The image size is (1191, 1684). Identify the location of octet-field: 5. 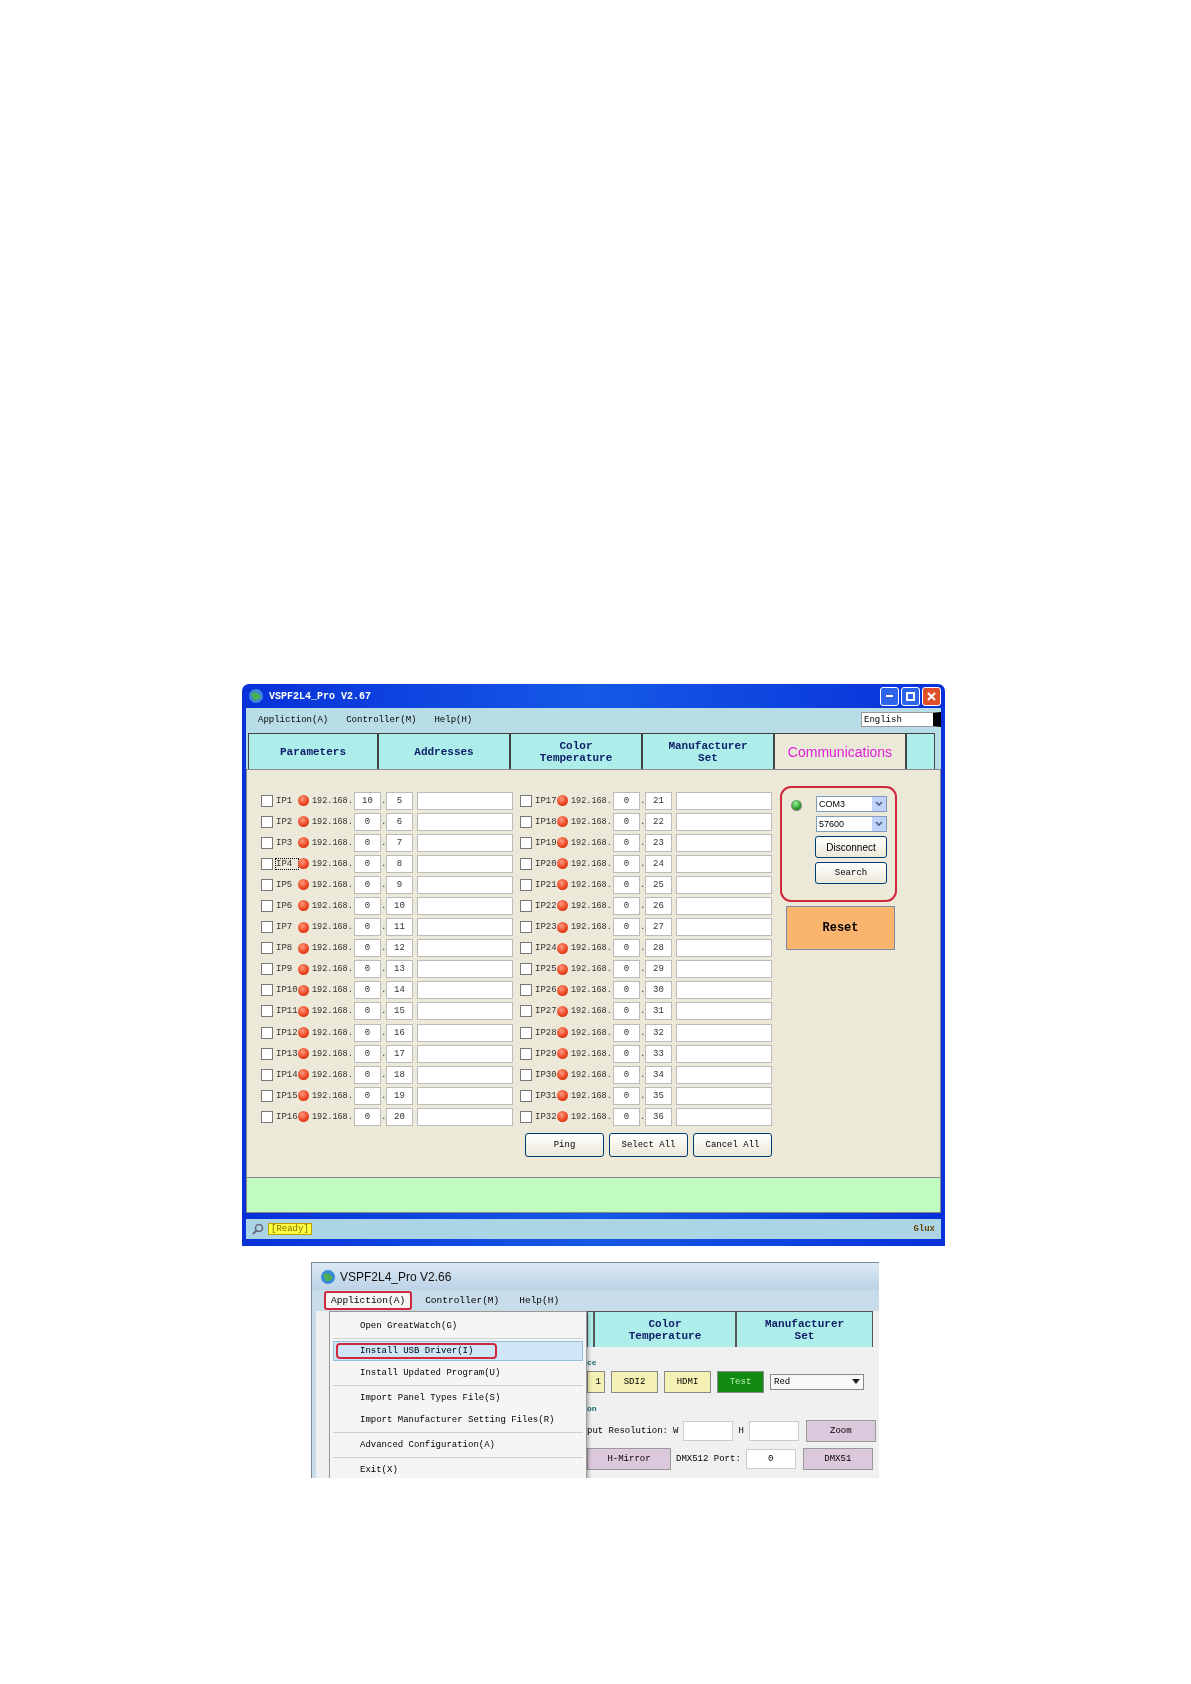
(399, 800).